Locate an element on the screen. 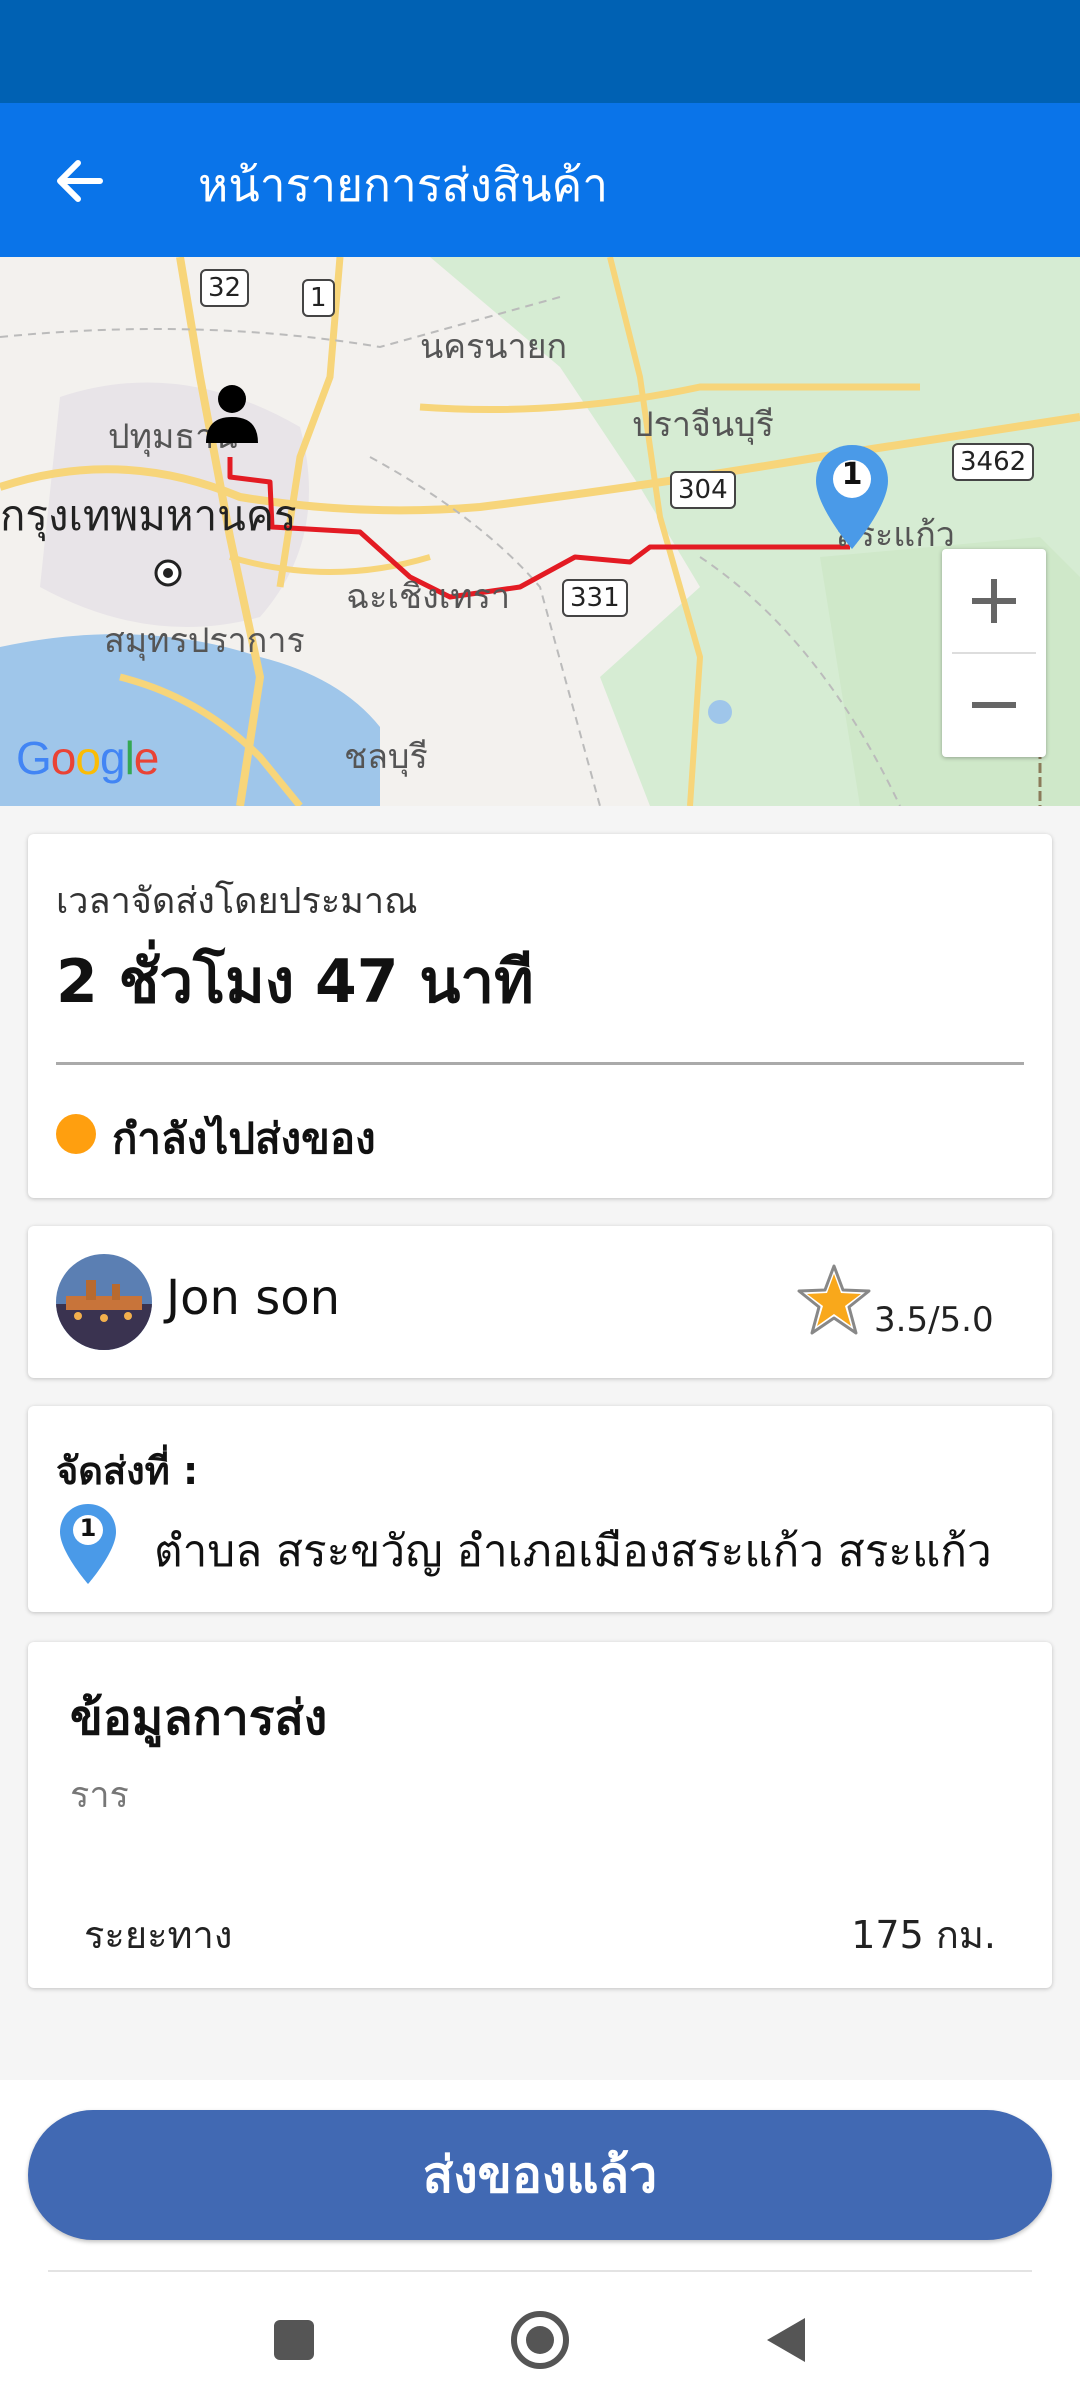 The height and width of the screenshot is (2400, 1080). shipping-info-subtitle: ราร is located at coordinates (99, 1795).